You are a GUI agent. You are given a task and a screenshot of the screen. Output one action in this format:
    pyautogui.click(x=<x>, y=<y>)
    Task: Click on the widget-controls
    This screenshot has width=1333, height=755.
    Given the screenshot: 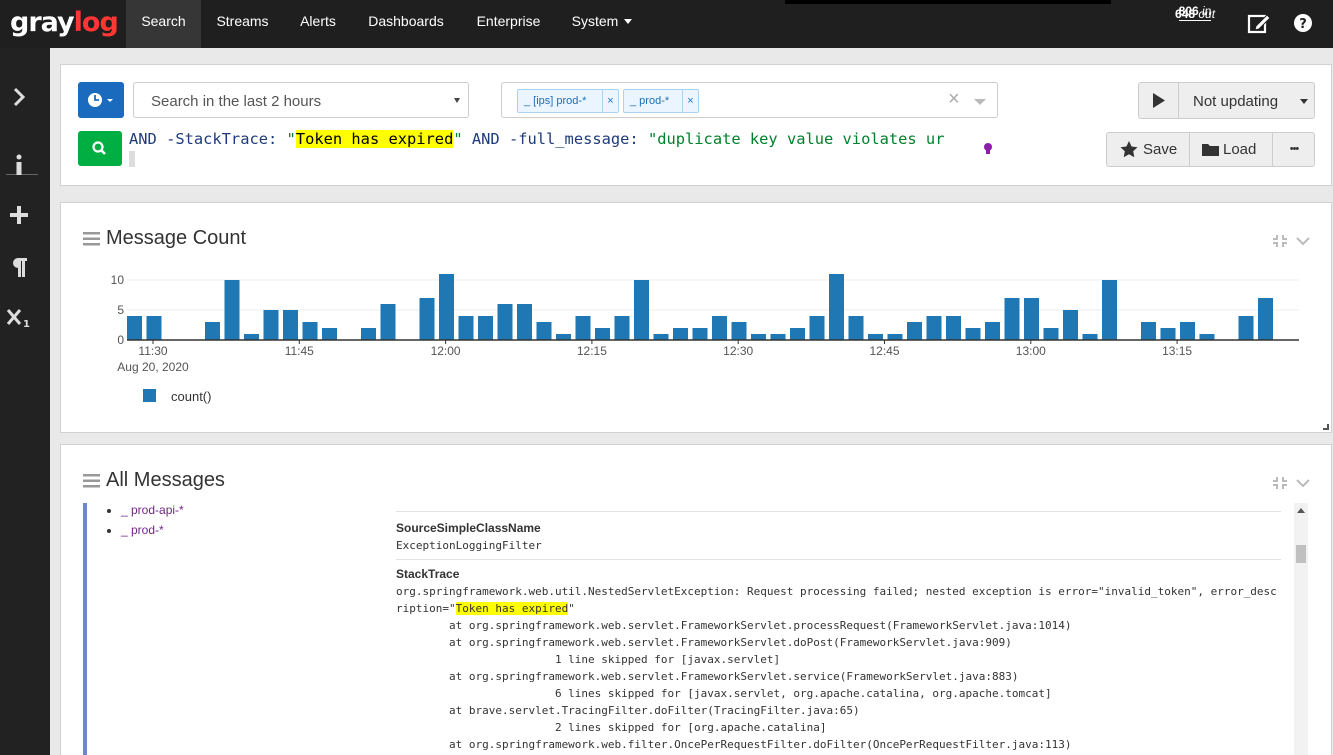 What is the action you would take?
    pyautogui.click(x=1293, y=483)
    